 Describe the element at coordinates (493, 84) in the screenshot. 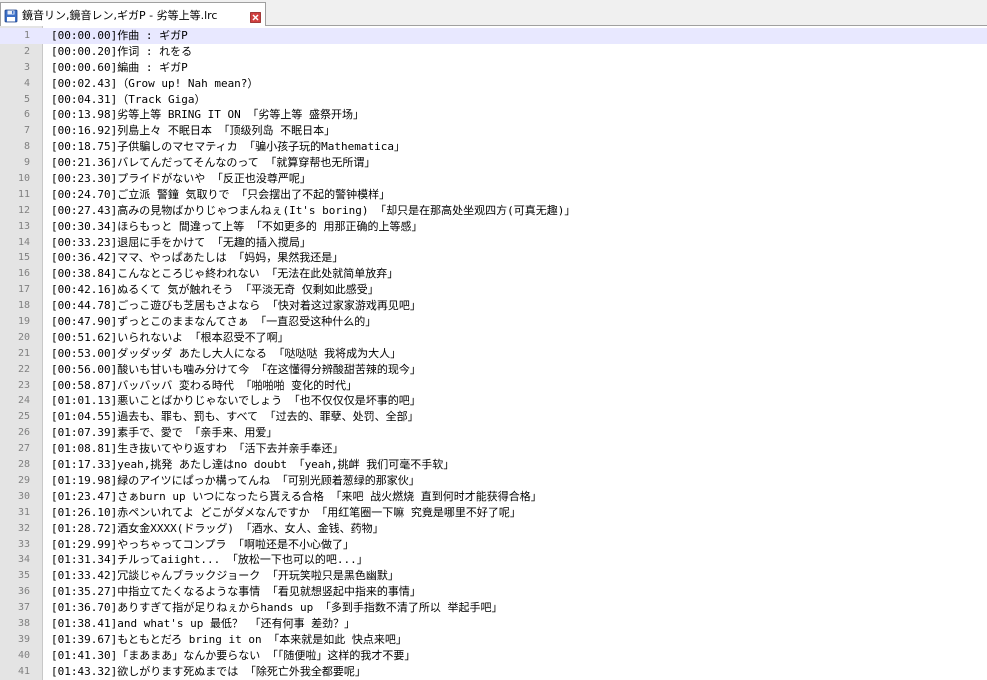

I see `editor-line: 4 [00:02.43]（Grow up! Nah mean?）` at that location.